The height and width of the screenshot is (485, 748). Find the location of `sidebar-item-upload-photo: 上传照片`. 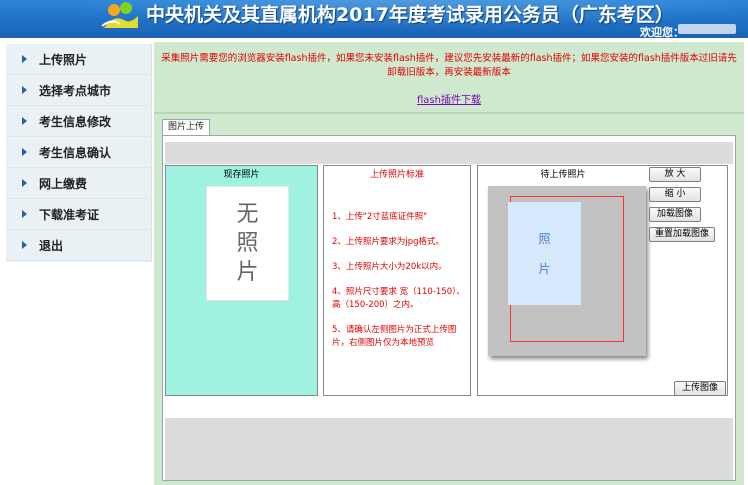

sidebar-item-upload-photo: 上传照片 is located at coordinates (78, 59).